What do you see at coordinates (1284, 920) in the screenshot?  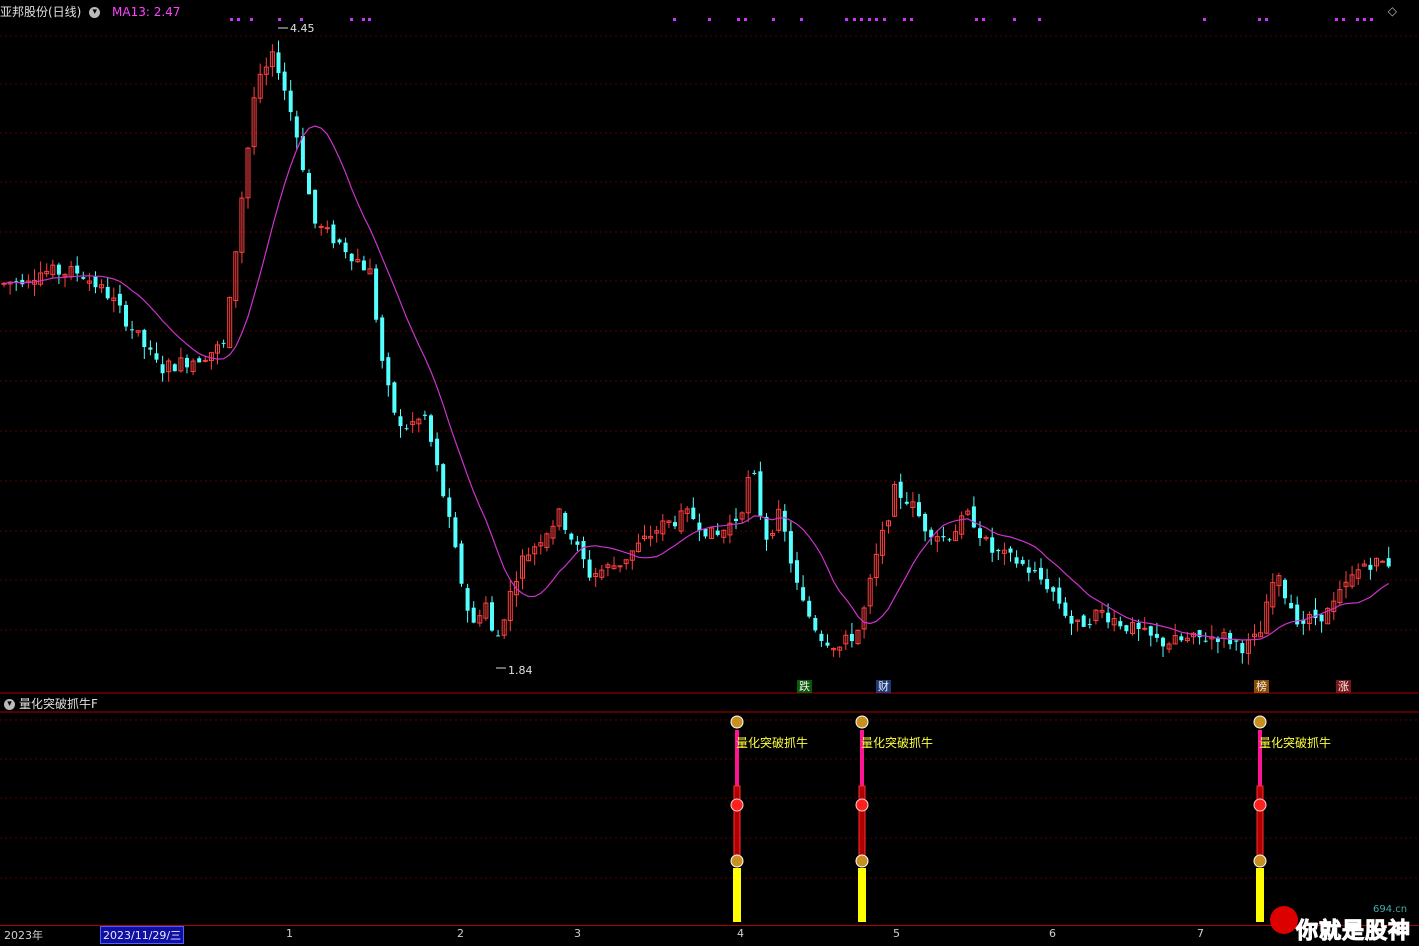 I see `watermark-logo` at bounding box center [1284, 920].